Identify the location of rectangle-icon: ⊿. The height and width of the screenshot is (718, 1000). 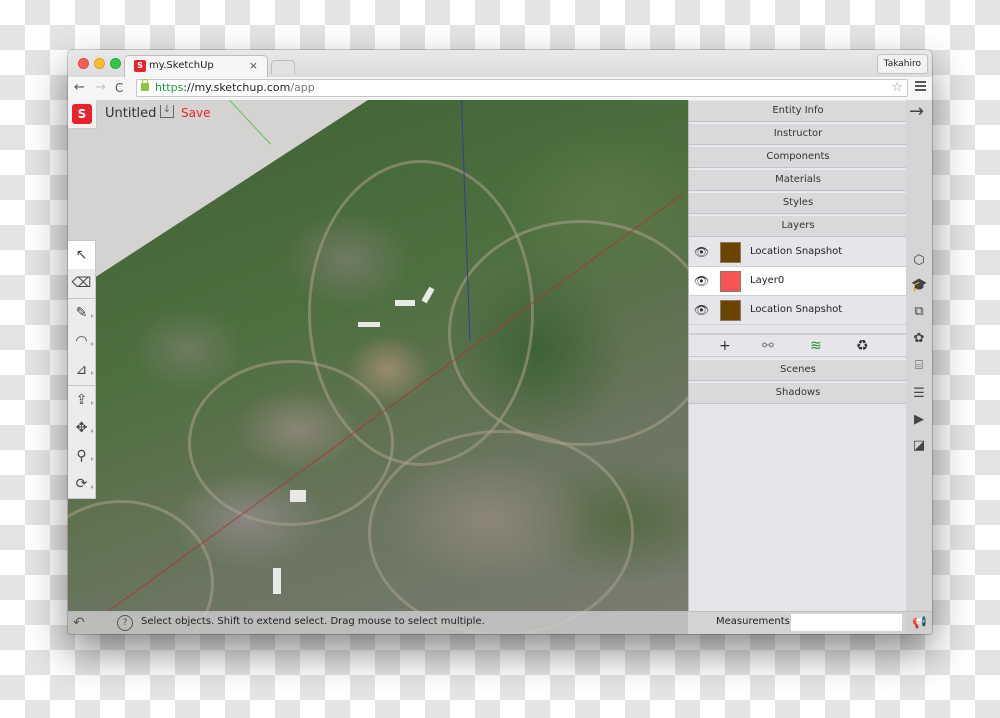
(81, 370).